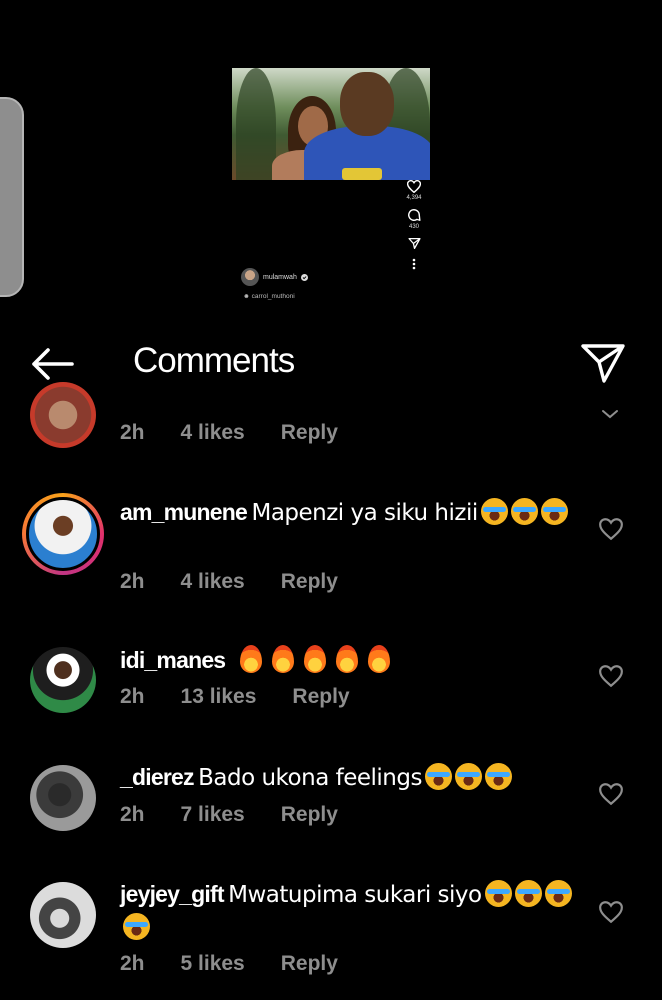 This screenshot has width=662, height=1000. I want to click on comment-username: jeyjey_gift, so click(172, 894).